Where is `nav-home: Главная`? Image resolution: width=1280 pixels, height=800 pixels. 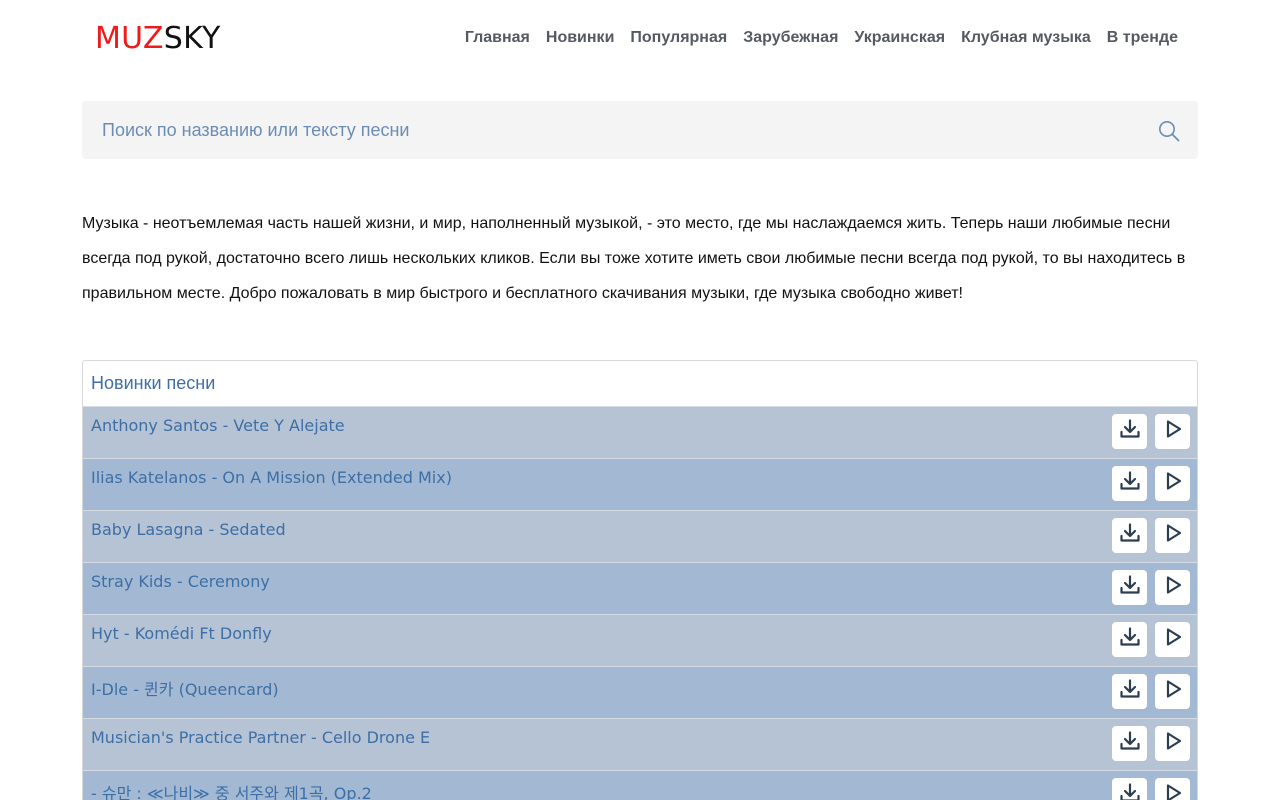
nav-home: Главная is located at coordinates (497, 38).